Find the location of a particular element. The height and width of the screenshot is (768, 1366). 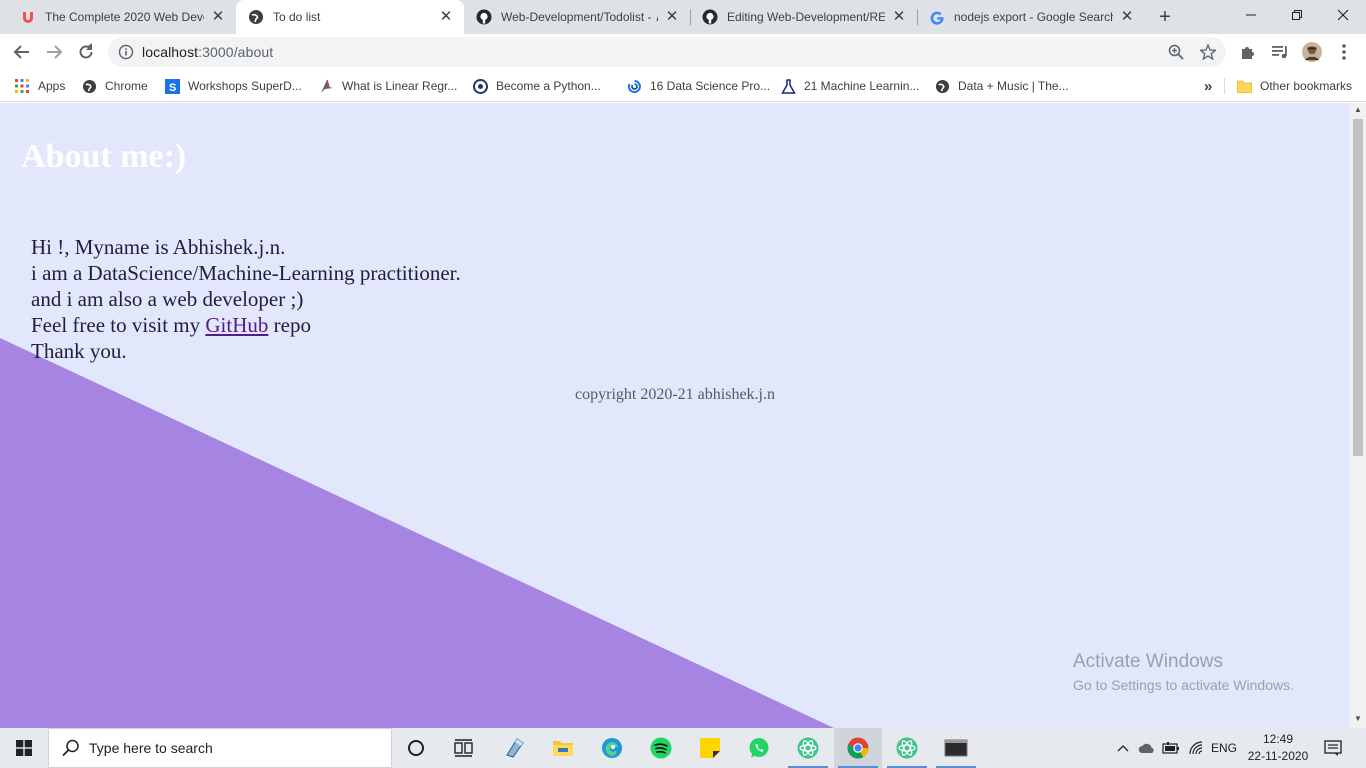

tab-github-editing: Editing Web-Development/REA ✕ is located at coordinates (803, 17).